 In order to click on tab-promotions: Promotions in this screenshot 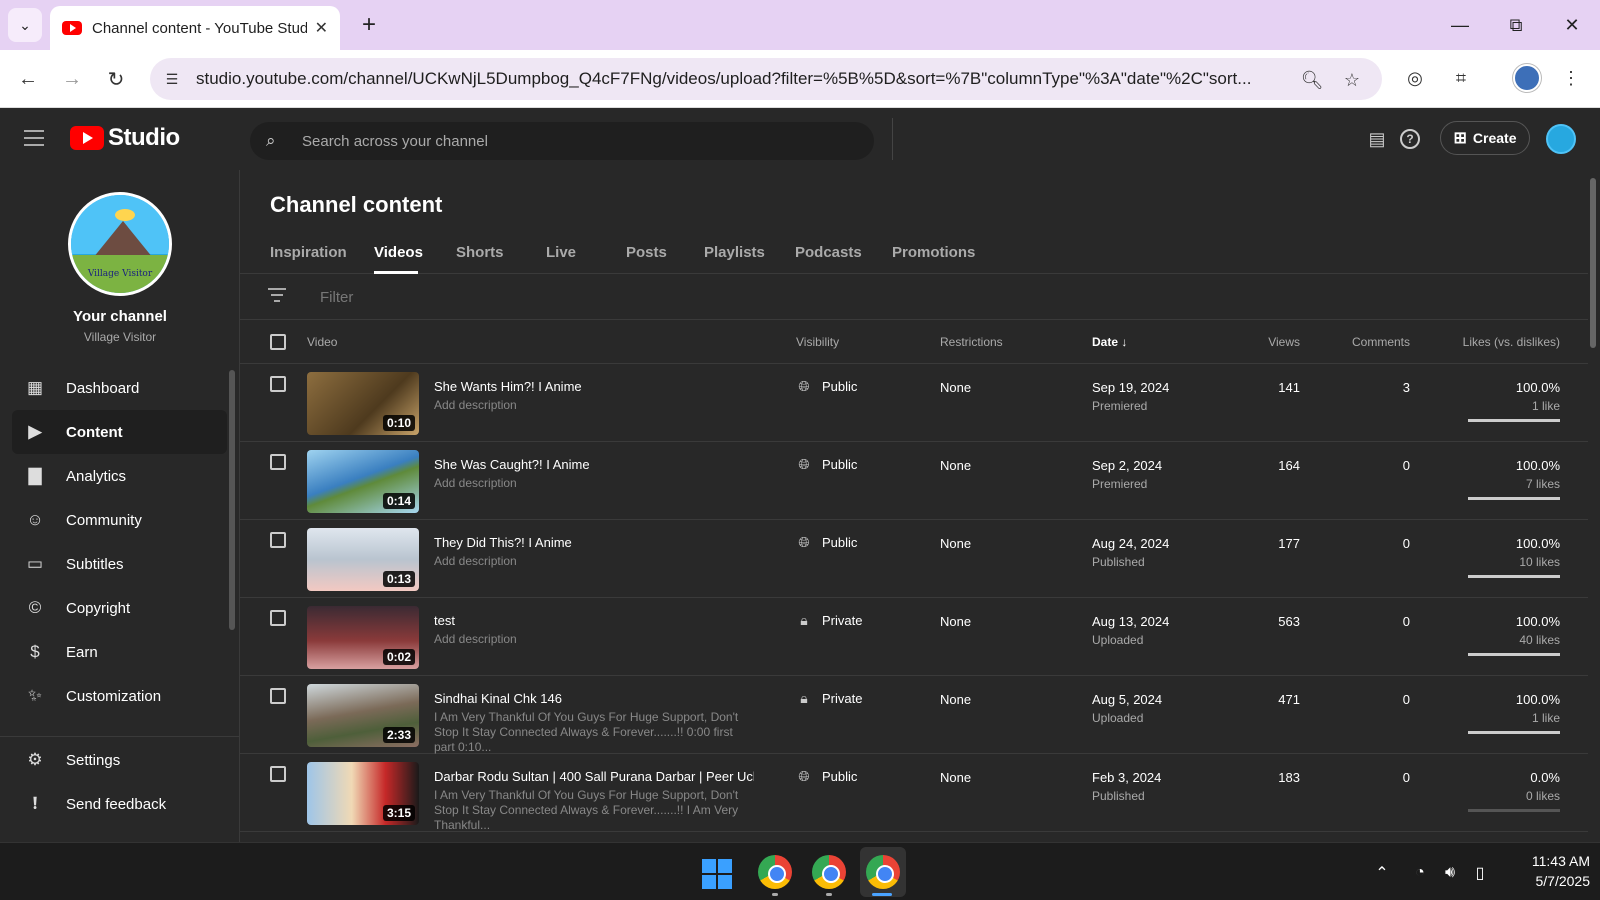, I will do `click(933, 252)`.